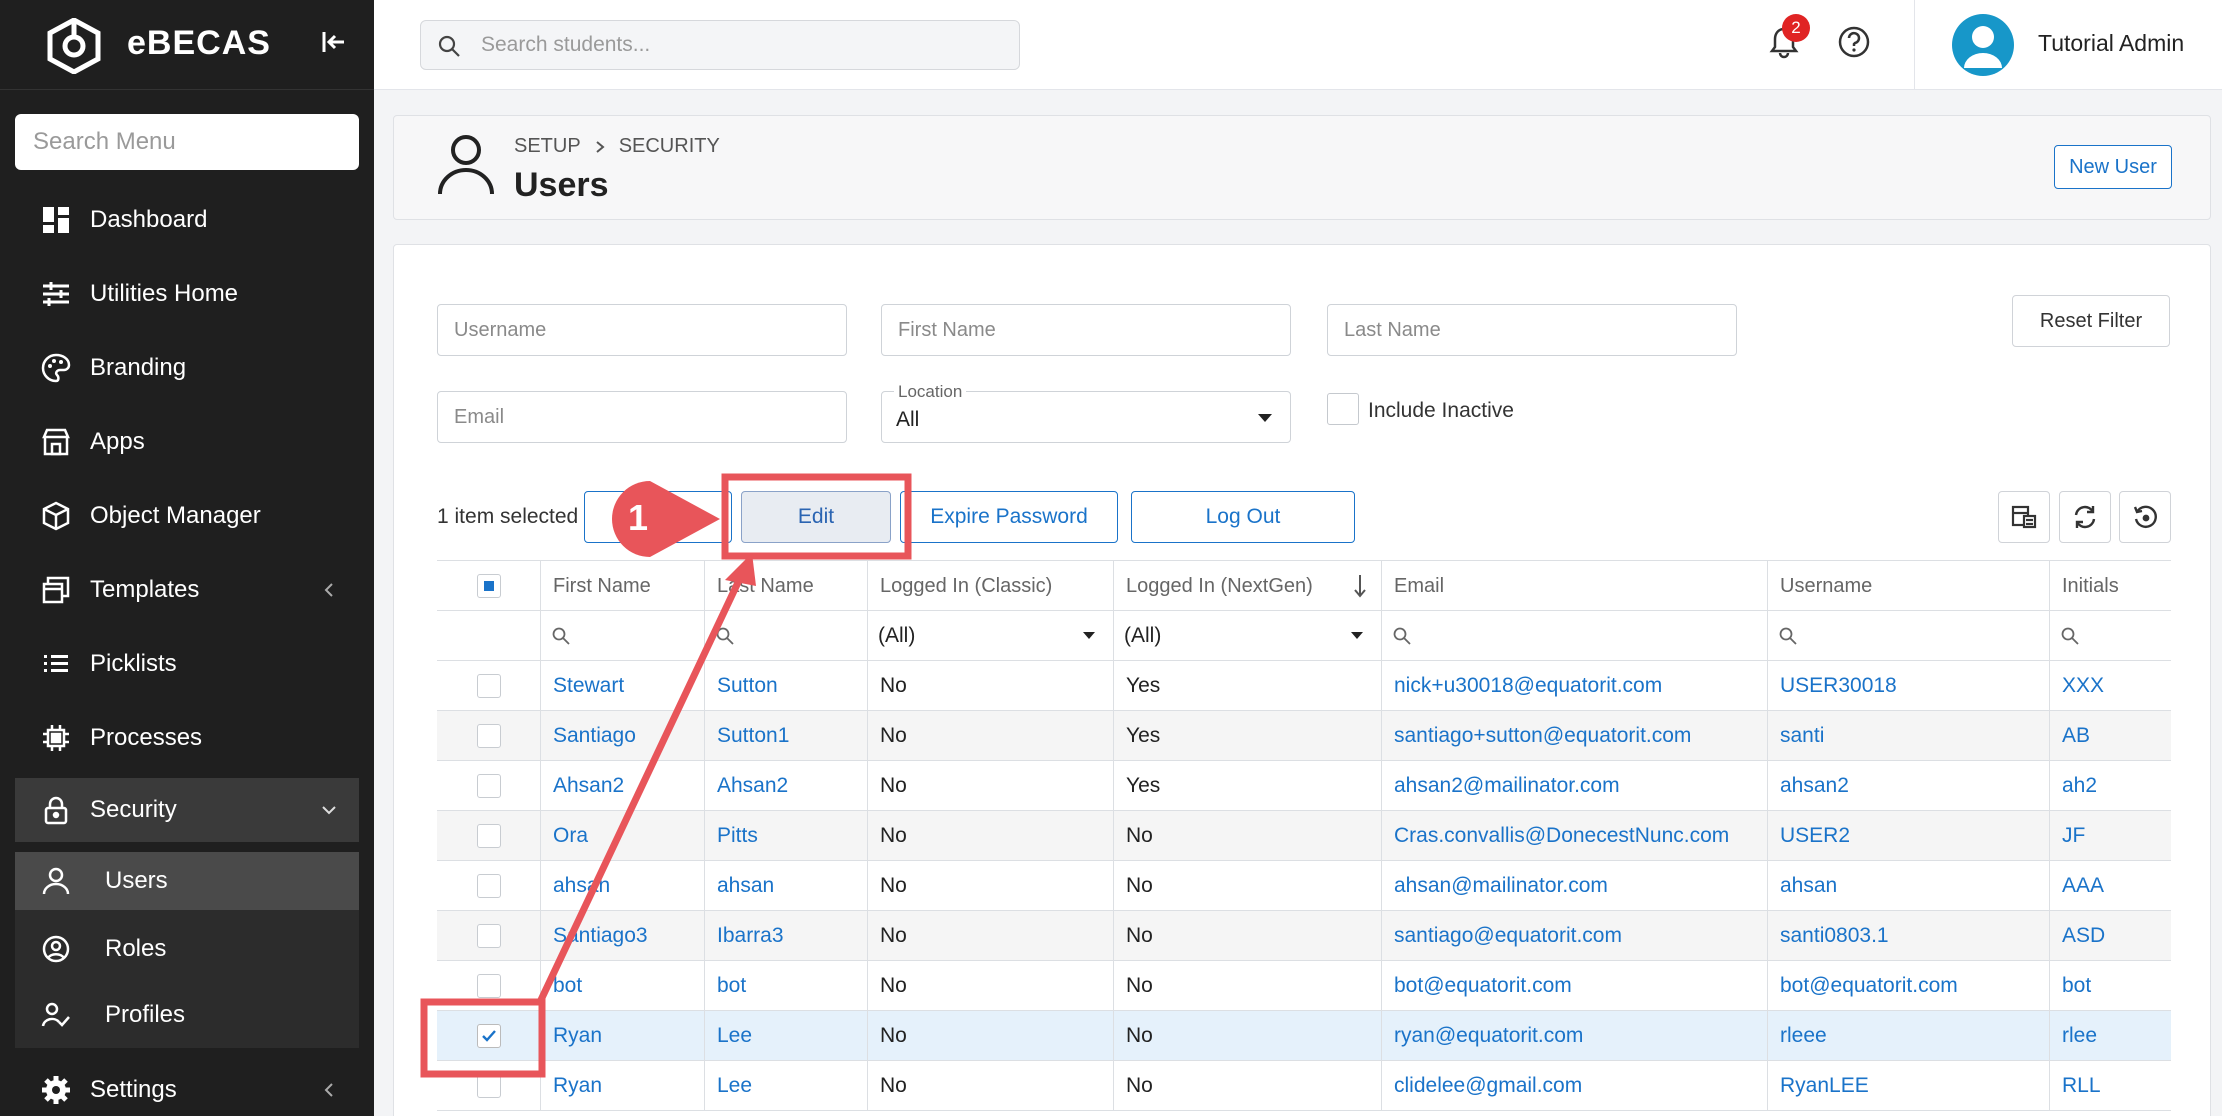 The width and height of the screenshot is (2222, 1116). I want to click on filter-last-name, so click(786, 636).